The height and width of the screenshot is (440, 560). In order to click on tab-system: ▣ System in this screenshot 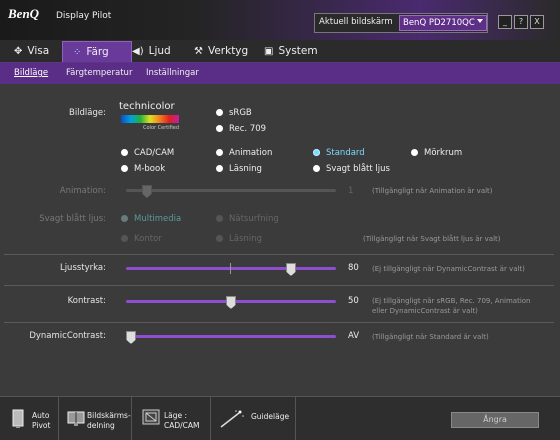, I will do `click(294, 51)`.